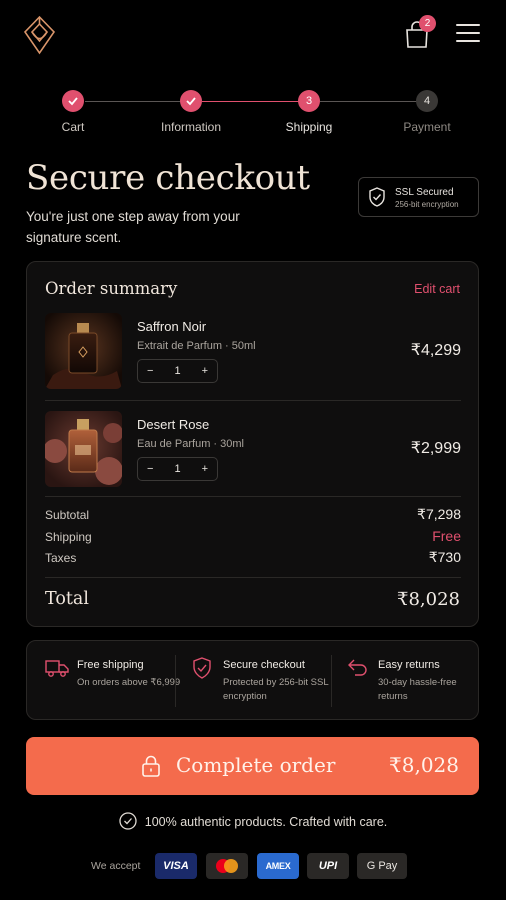 The width and height of the screenshot is (506, 900). What do you see at coordinates (309, 101) in the screenshot?
I see `step-number: 3` at bounding box center [309, 101].